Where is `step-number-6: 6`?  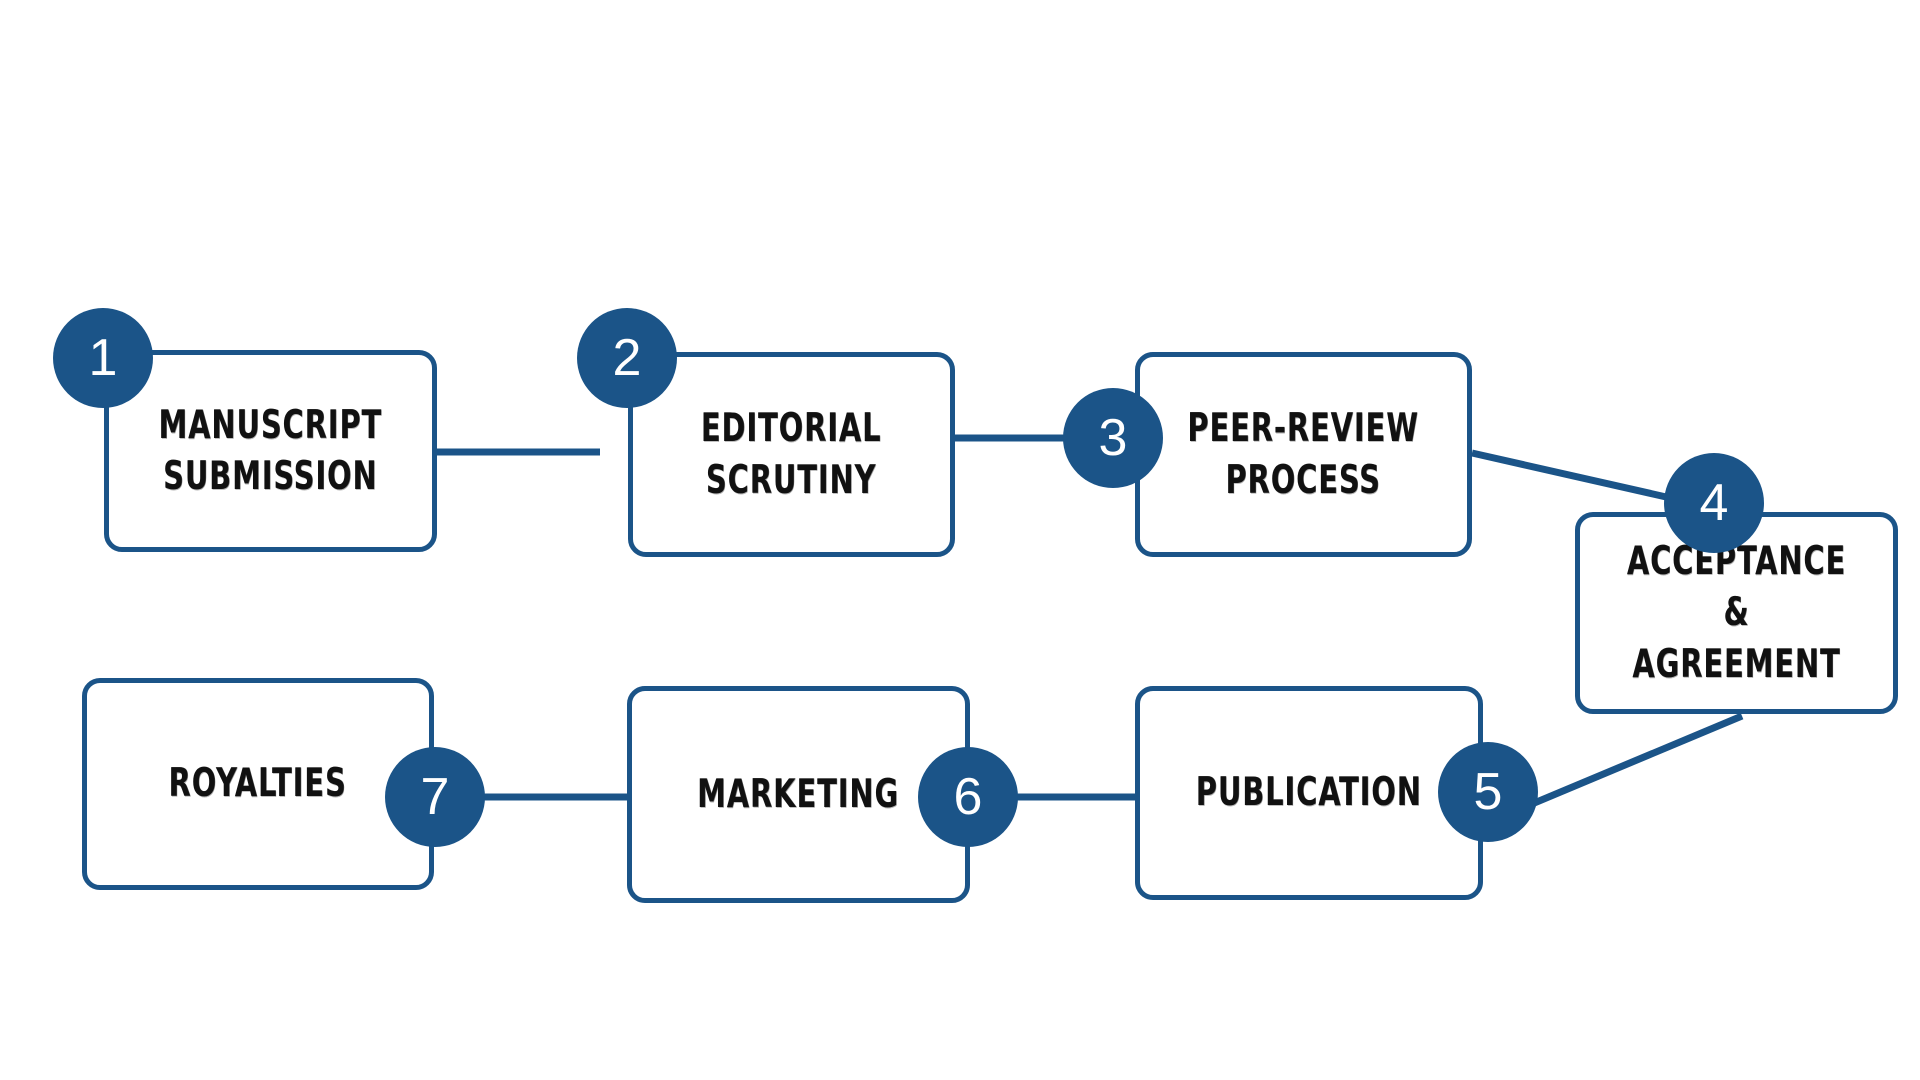
step-number-6: 6 is located at coordinates (968, 797).